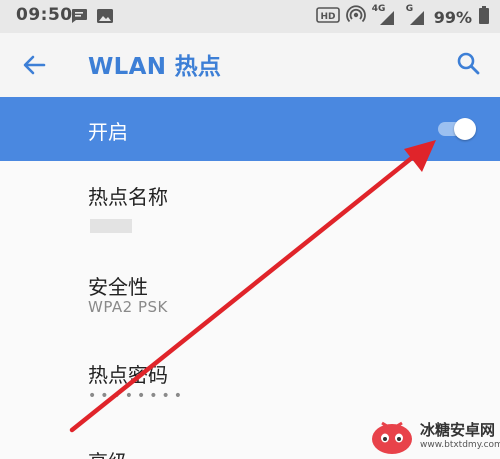  I want to click on security-title: 安全性, so click(118, 287).